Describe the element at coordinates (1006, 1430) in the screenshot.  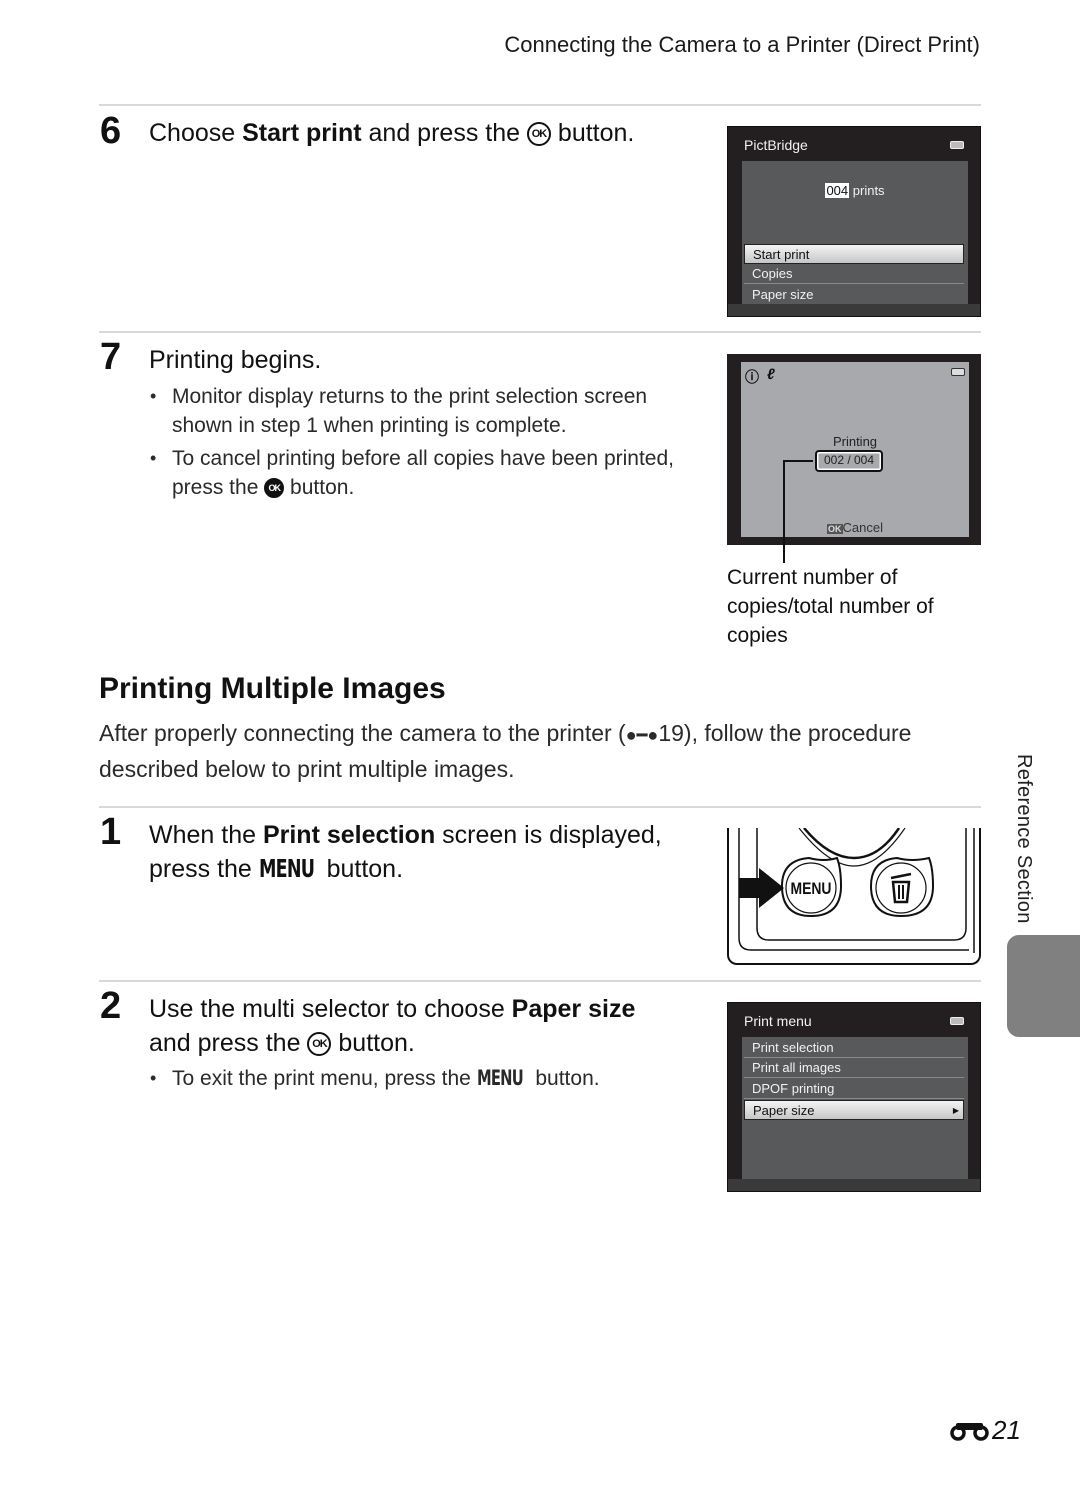
I see `page-number-value: 21` at that location.